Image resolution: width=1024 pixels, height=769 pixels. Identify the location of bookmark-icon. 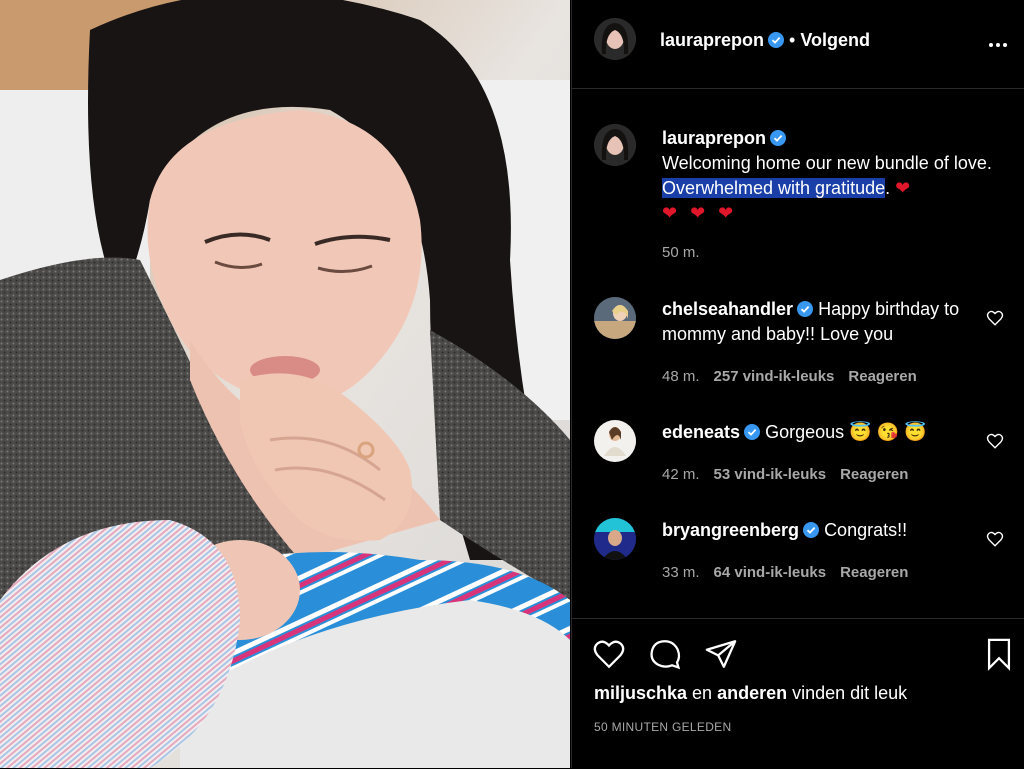
(999, 654).